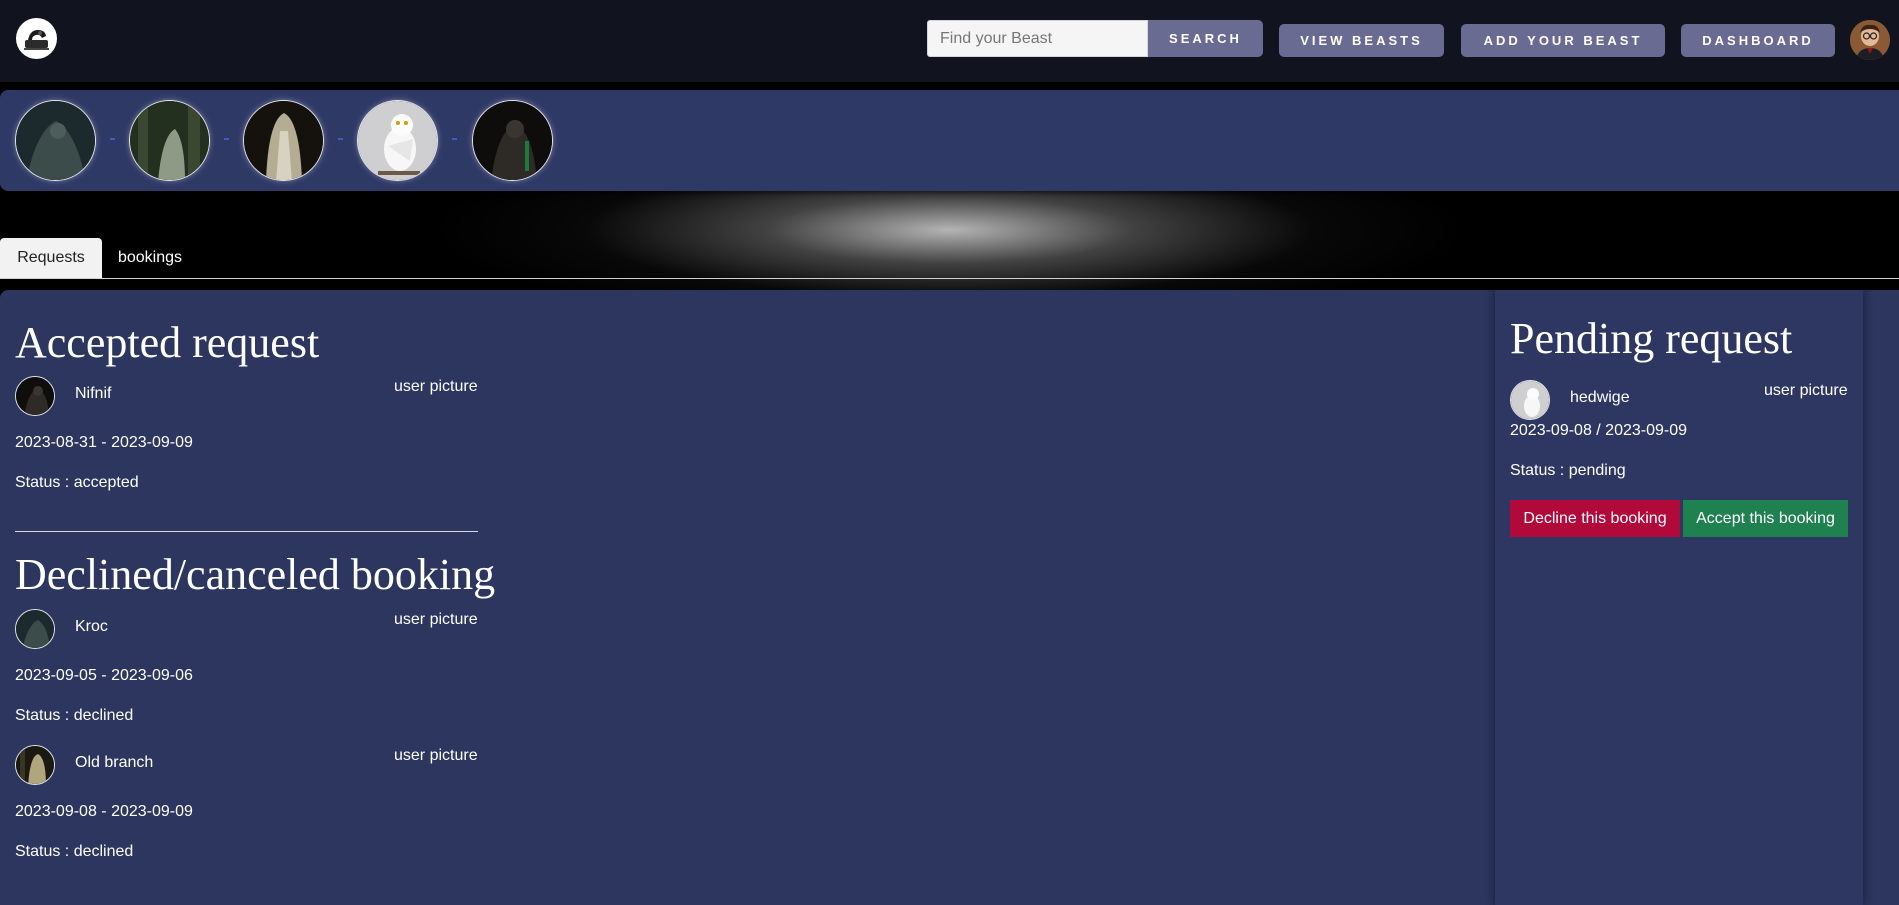  I want to click on beast-avatar-kroc, so click(35, 629).